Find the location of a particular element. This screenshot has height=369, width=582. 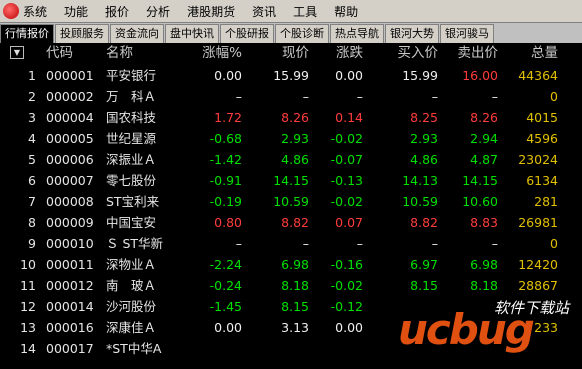

cell-ask: 16.00 is located at coordinates (480, 75).